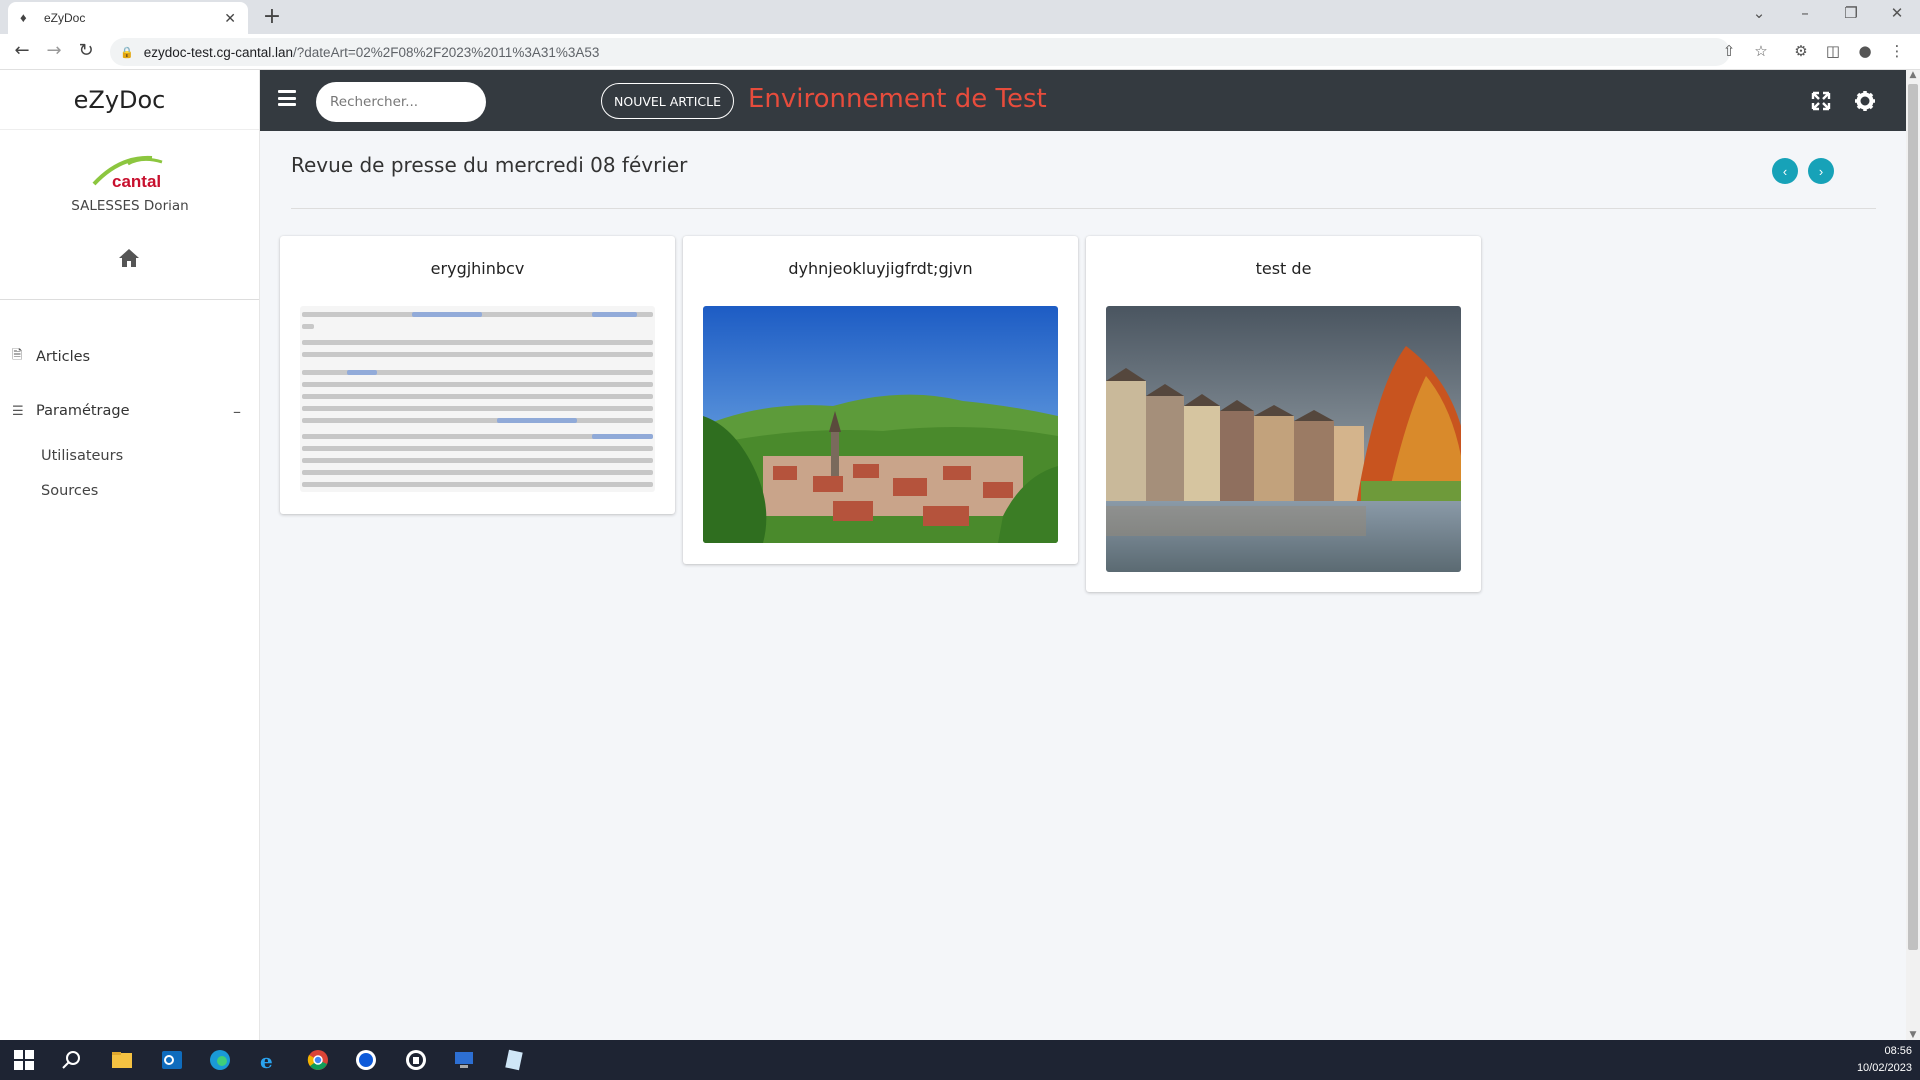 The width and height of the screenshot is (1920, 1080). Describe the element at coordinates (1761, 51) in the screenshot. I see `bookmark-star-icon: ☆` at that location.